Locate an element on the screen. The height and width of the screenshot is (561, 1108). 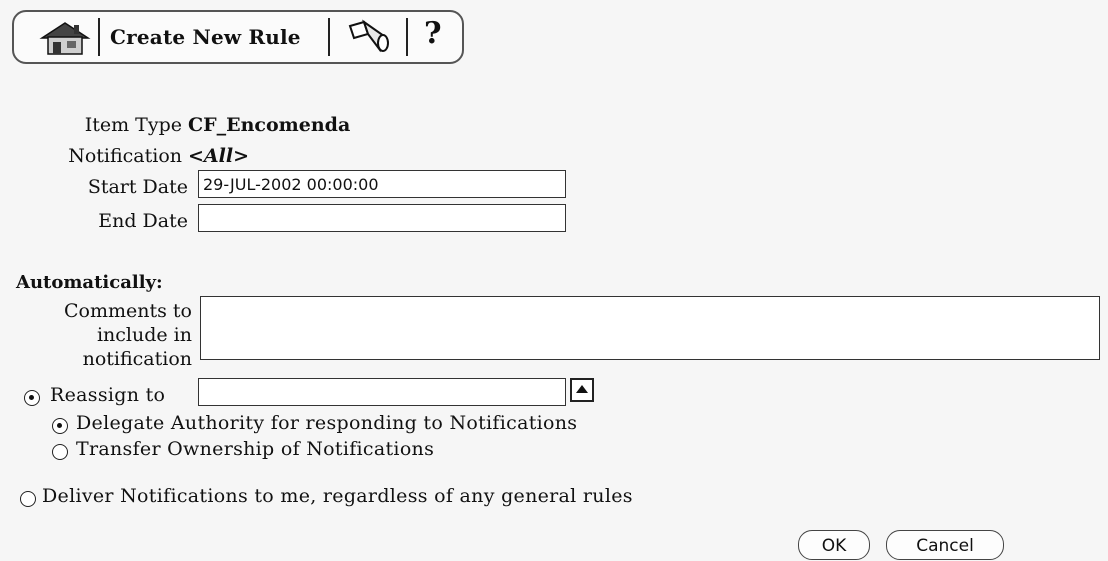
cancel-button: Cancel is located at coordinates (945, 545).